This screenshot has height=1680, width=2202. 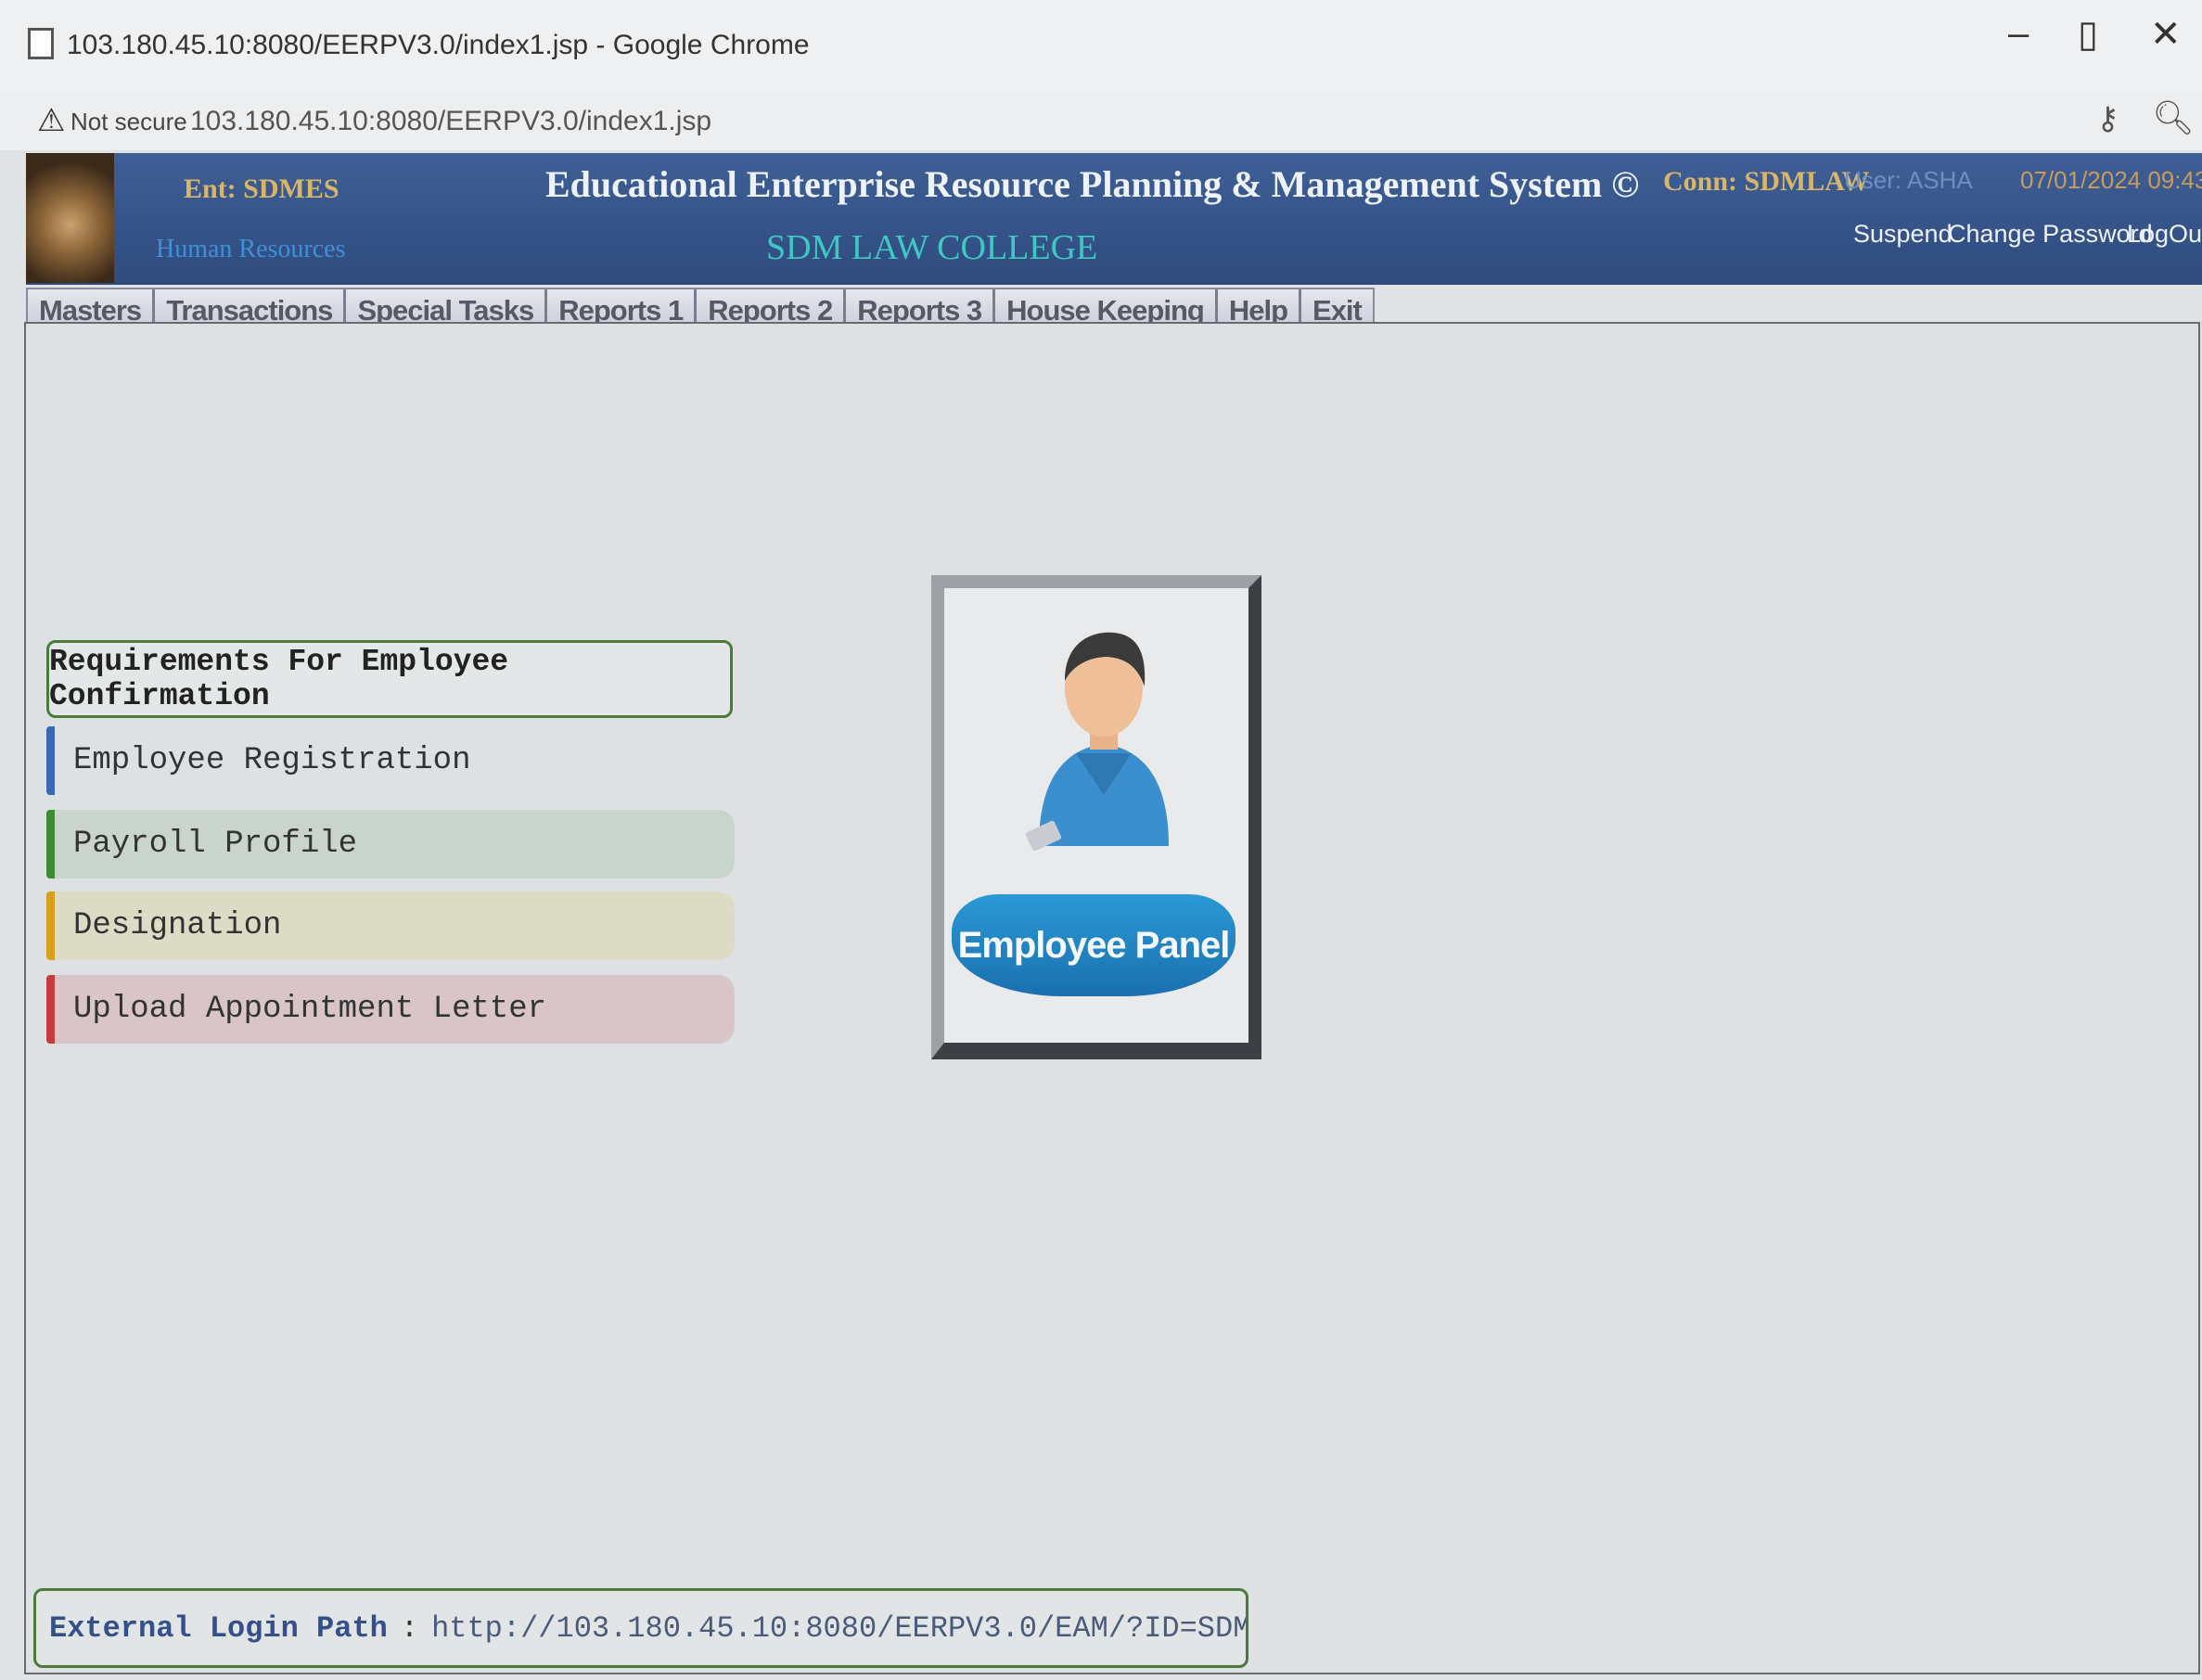 I want to click on connection-label: Conn: SDMLAW, so click(x=1766, y=181).